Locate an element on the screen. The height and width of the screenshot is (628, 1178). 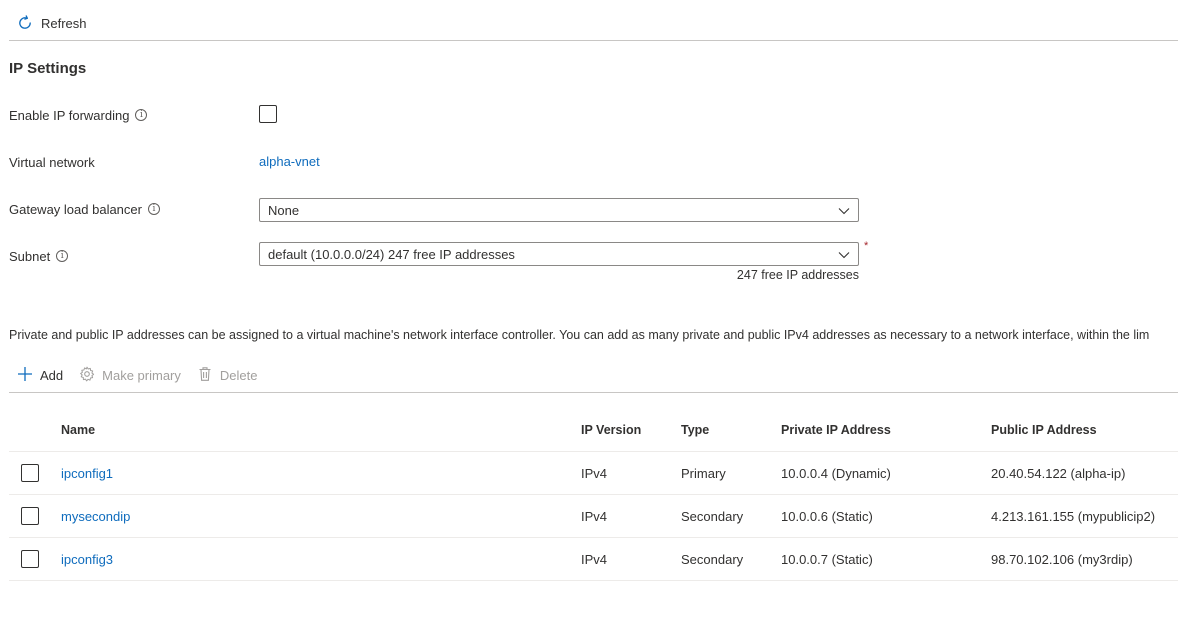
row-name-link: ipconfig3 is located at coordinates (87, 559).